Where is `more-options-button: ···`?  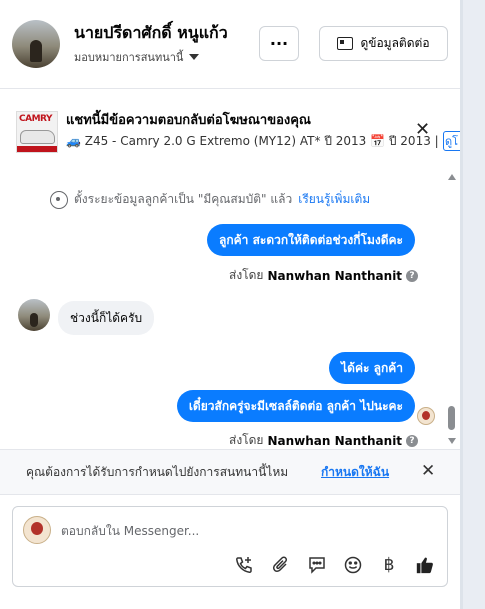 more-options-button: ··· is located at coordinates (279, 43).